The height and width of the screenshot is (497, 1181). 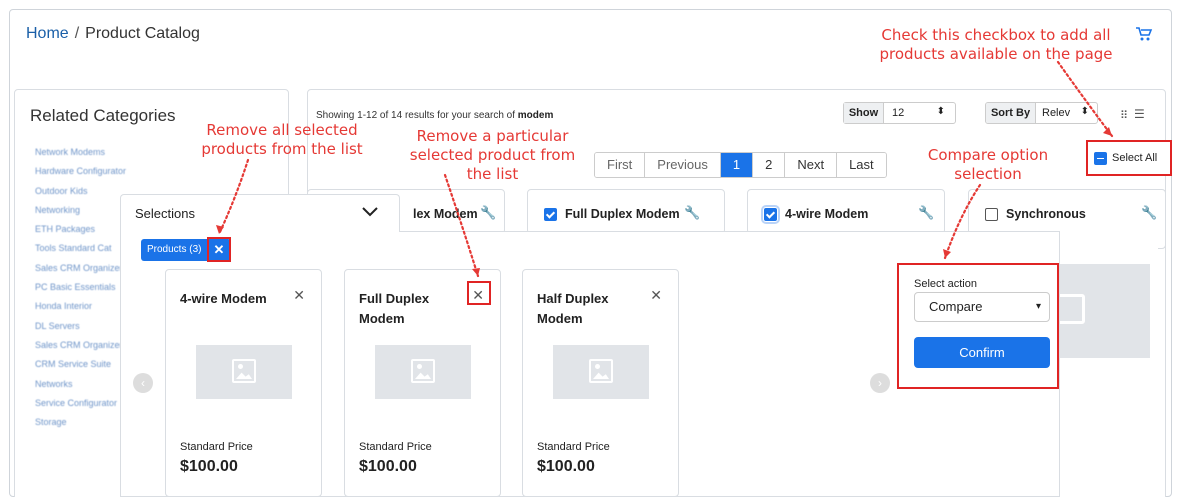 What do you see at coordinates (233, 197) in the screenshot?
I see `arrow-to-remove-all` at bounding box center [233, 197].